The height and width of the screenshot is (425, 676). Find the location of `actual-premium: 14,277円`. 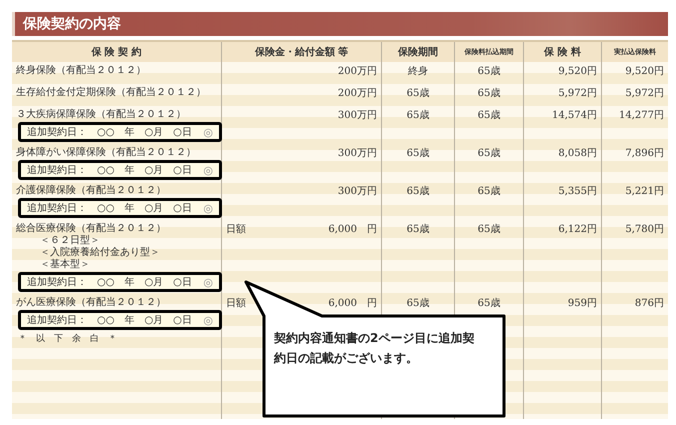

actual-premium: 14,277円 is located at coordinates (641, 115).